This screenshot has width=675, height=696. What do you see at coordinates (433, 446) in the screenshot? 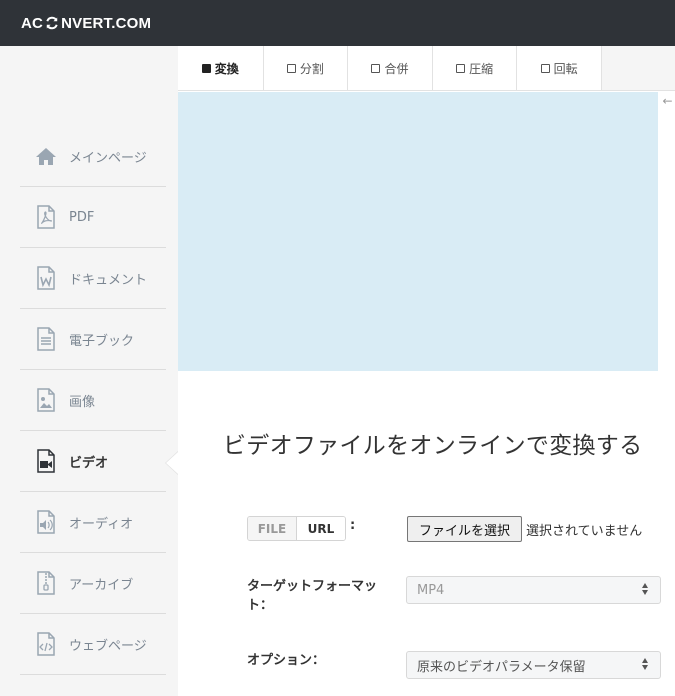
I see `page-title: ビデオファイルをオンラインで変換する` at bounding box center [433, 446].